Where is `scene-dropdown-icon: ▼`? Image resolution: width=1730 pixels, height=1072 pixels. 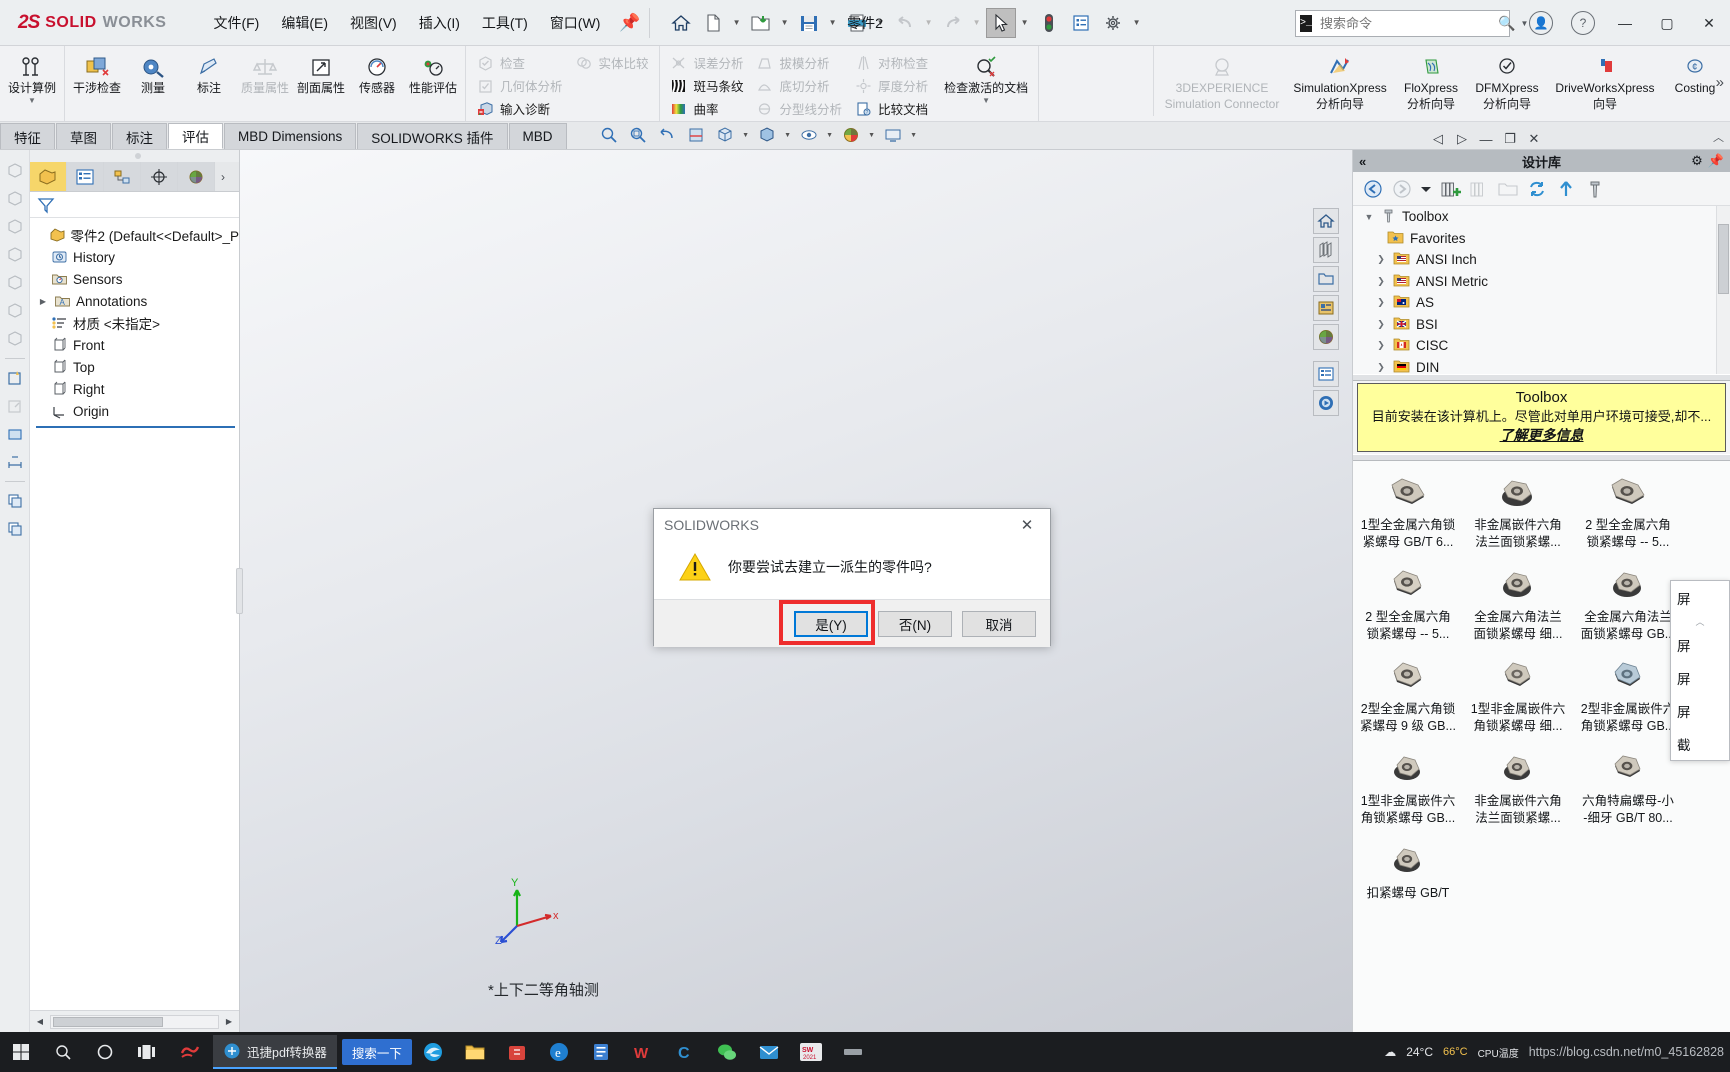 scene-dropdown-icon: ▼ is located at coordinates (914, 135).